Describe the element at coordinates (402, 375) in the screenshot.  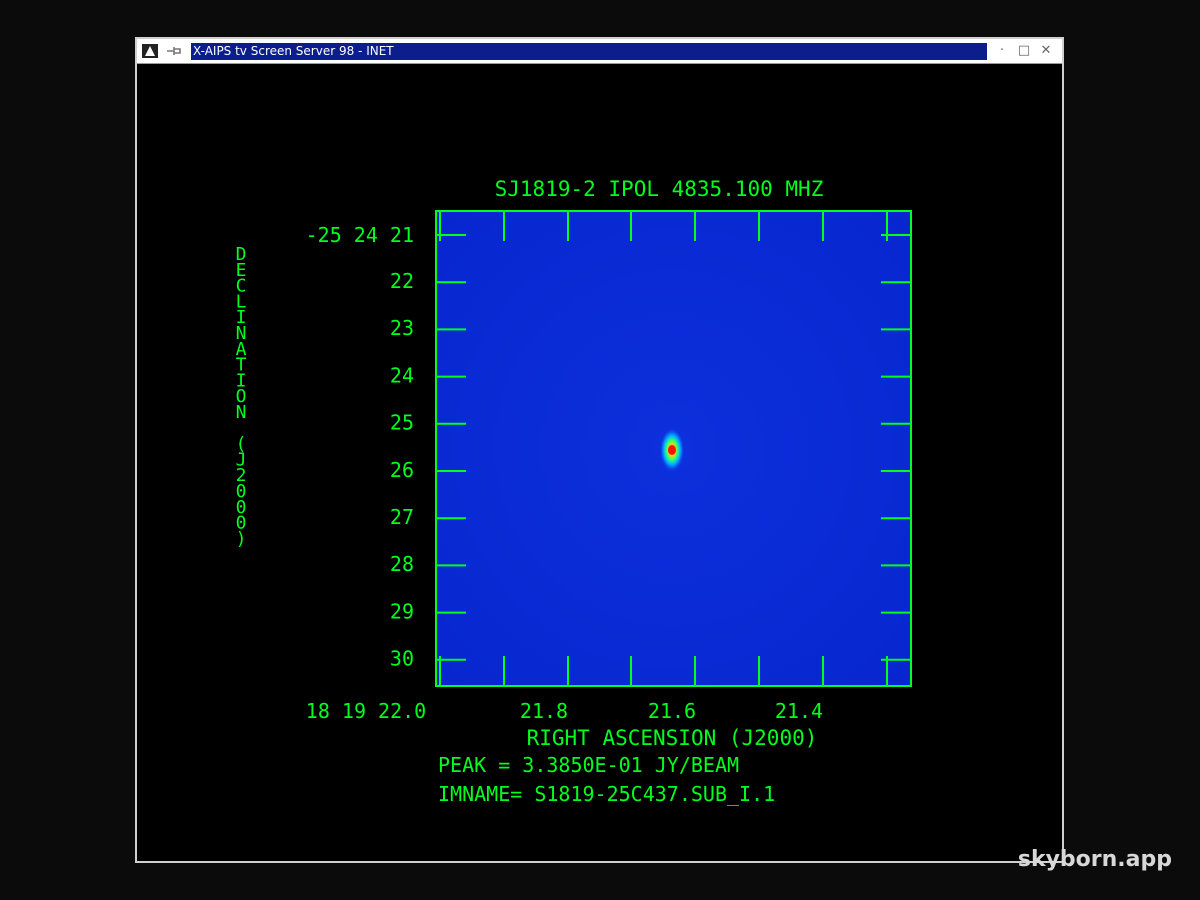
I see `y-tick-label: 24` at that location.